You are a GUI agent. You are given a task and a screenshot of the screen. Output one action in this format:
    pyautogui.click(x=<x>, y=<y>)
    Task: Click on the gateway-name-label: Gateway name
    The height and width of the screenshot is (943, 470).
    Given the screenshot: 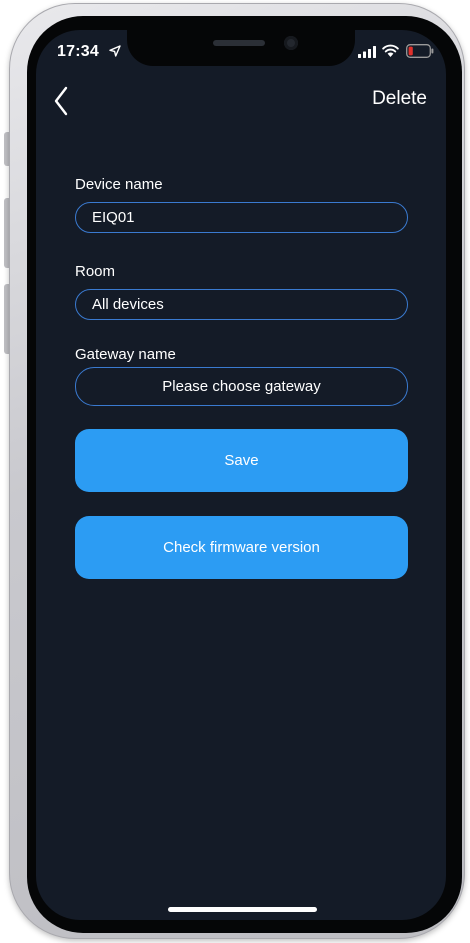 What is the action you would take?
    pyautogui.click(x=125, y=354)
    